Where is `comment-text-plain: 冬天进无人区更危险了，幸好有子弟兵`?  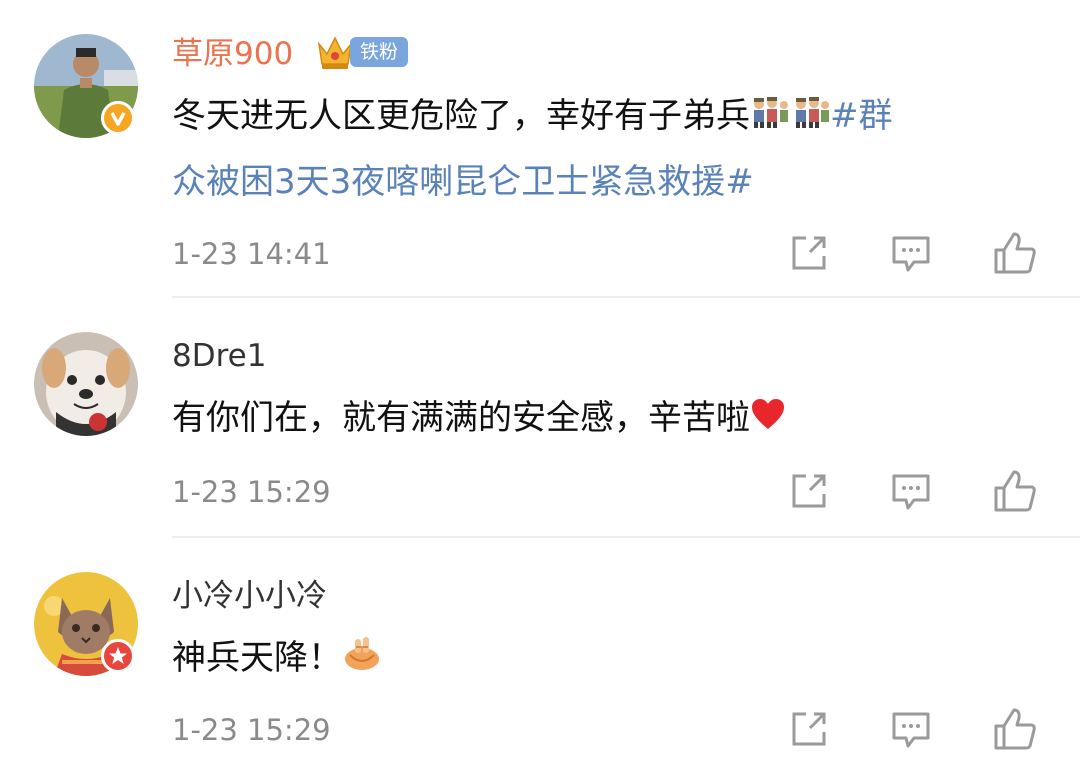
comment-text-plain: 冬天进无人区更危险了，幸好有子弟兵 is located at coordinates (461, 116).